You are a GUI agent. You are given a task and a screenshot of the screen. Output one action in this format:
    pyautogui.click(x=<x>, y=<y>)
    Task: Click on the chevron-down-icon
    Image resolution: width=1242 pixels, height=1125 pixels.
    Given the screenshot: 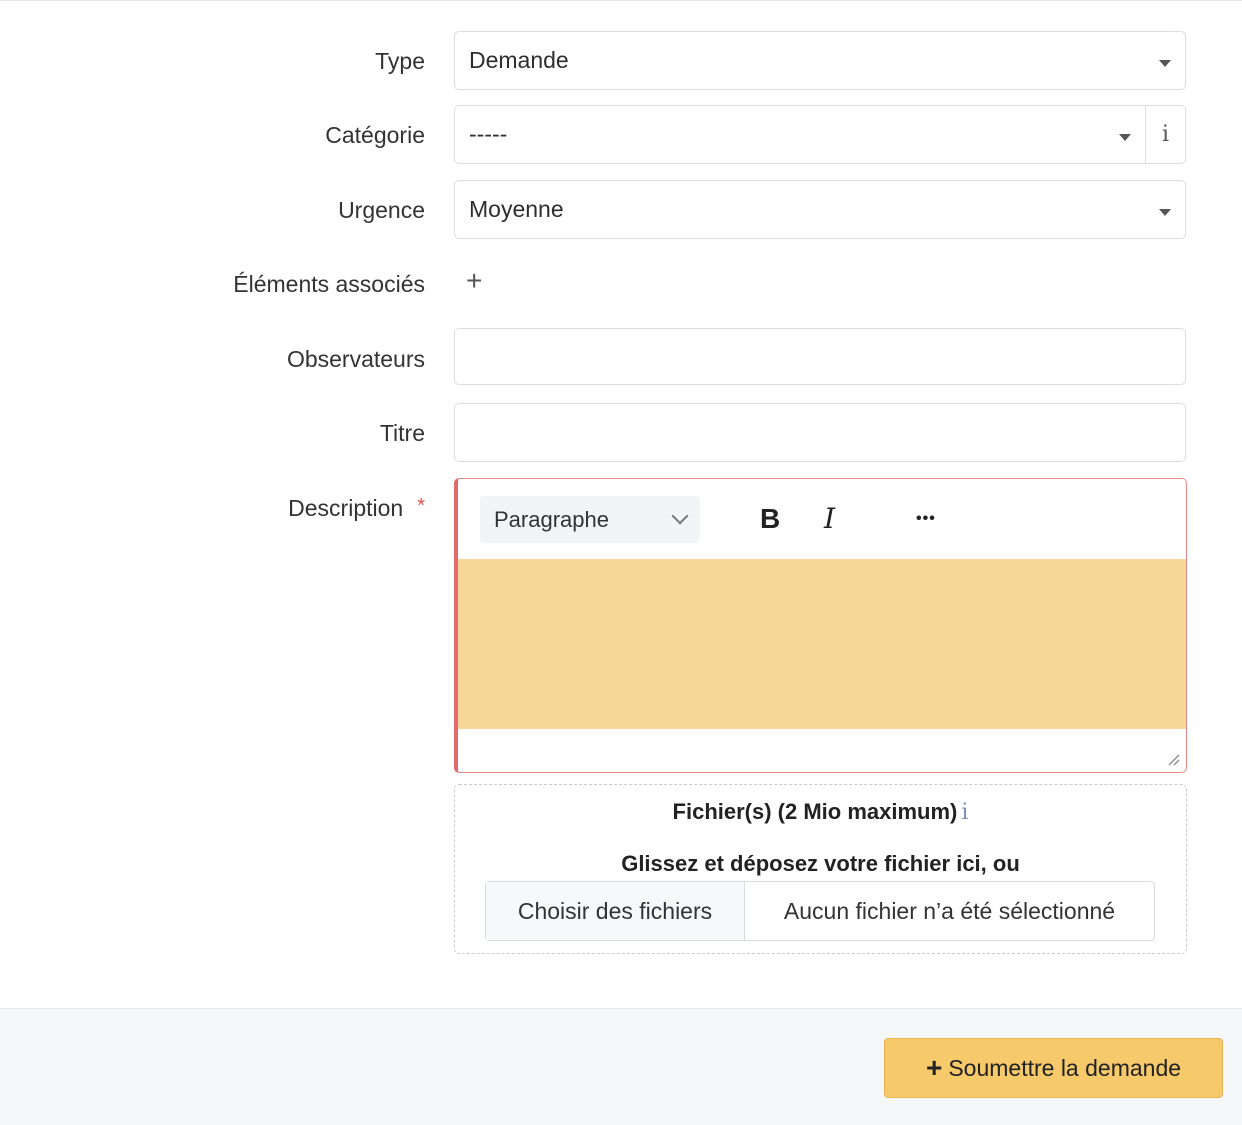 What is the action you would take?
    pyautogui.click(x=680, y=516)
    